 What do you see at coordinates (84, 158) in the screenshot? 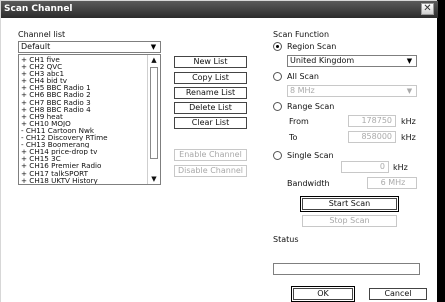
I see `list-item: + CH15 3C` at bounding box center [84, 158].